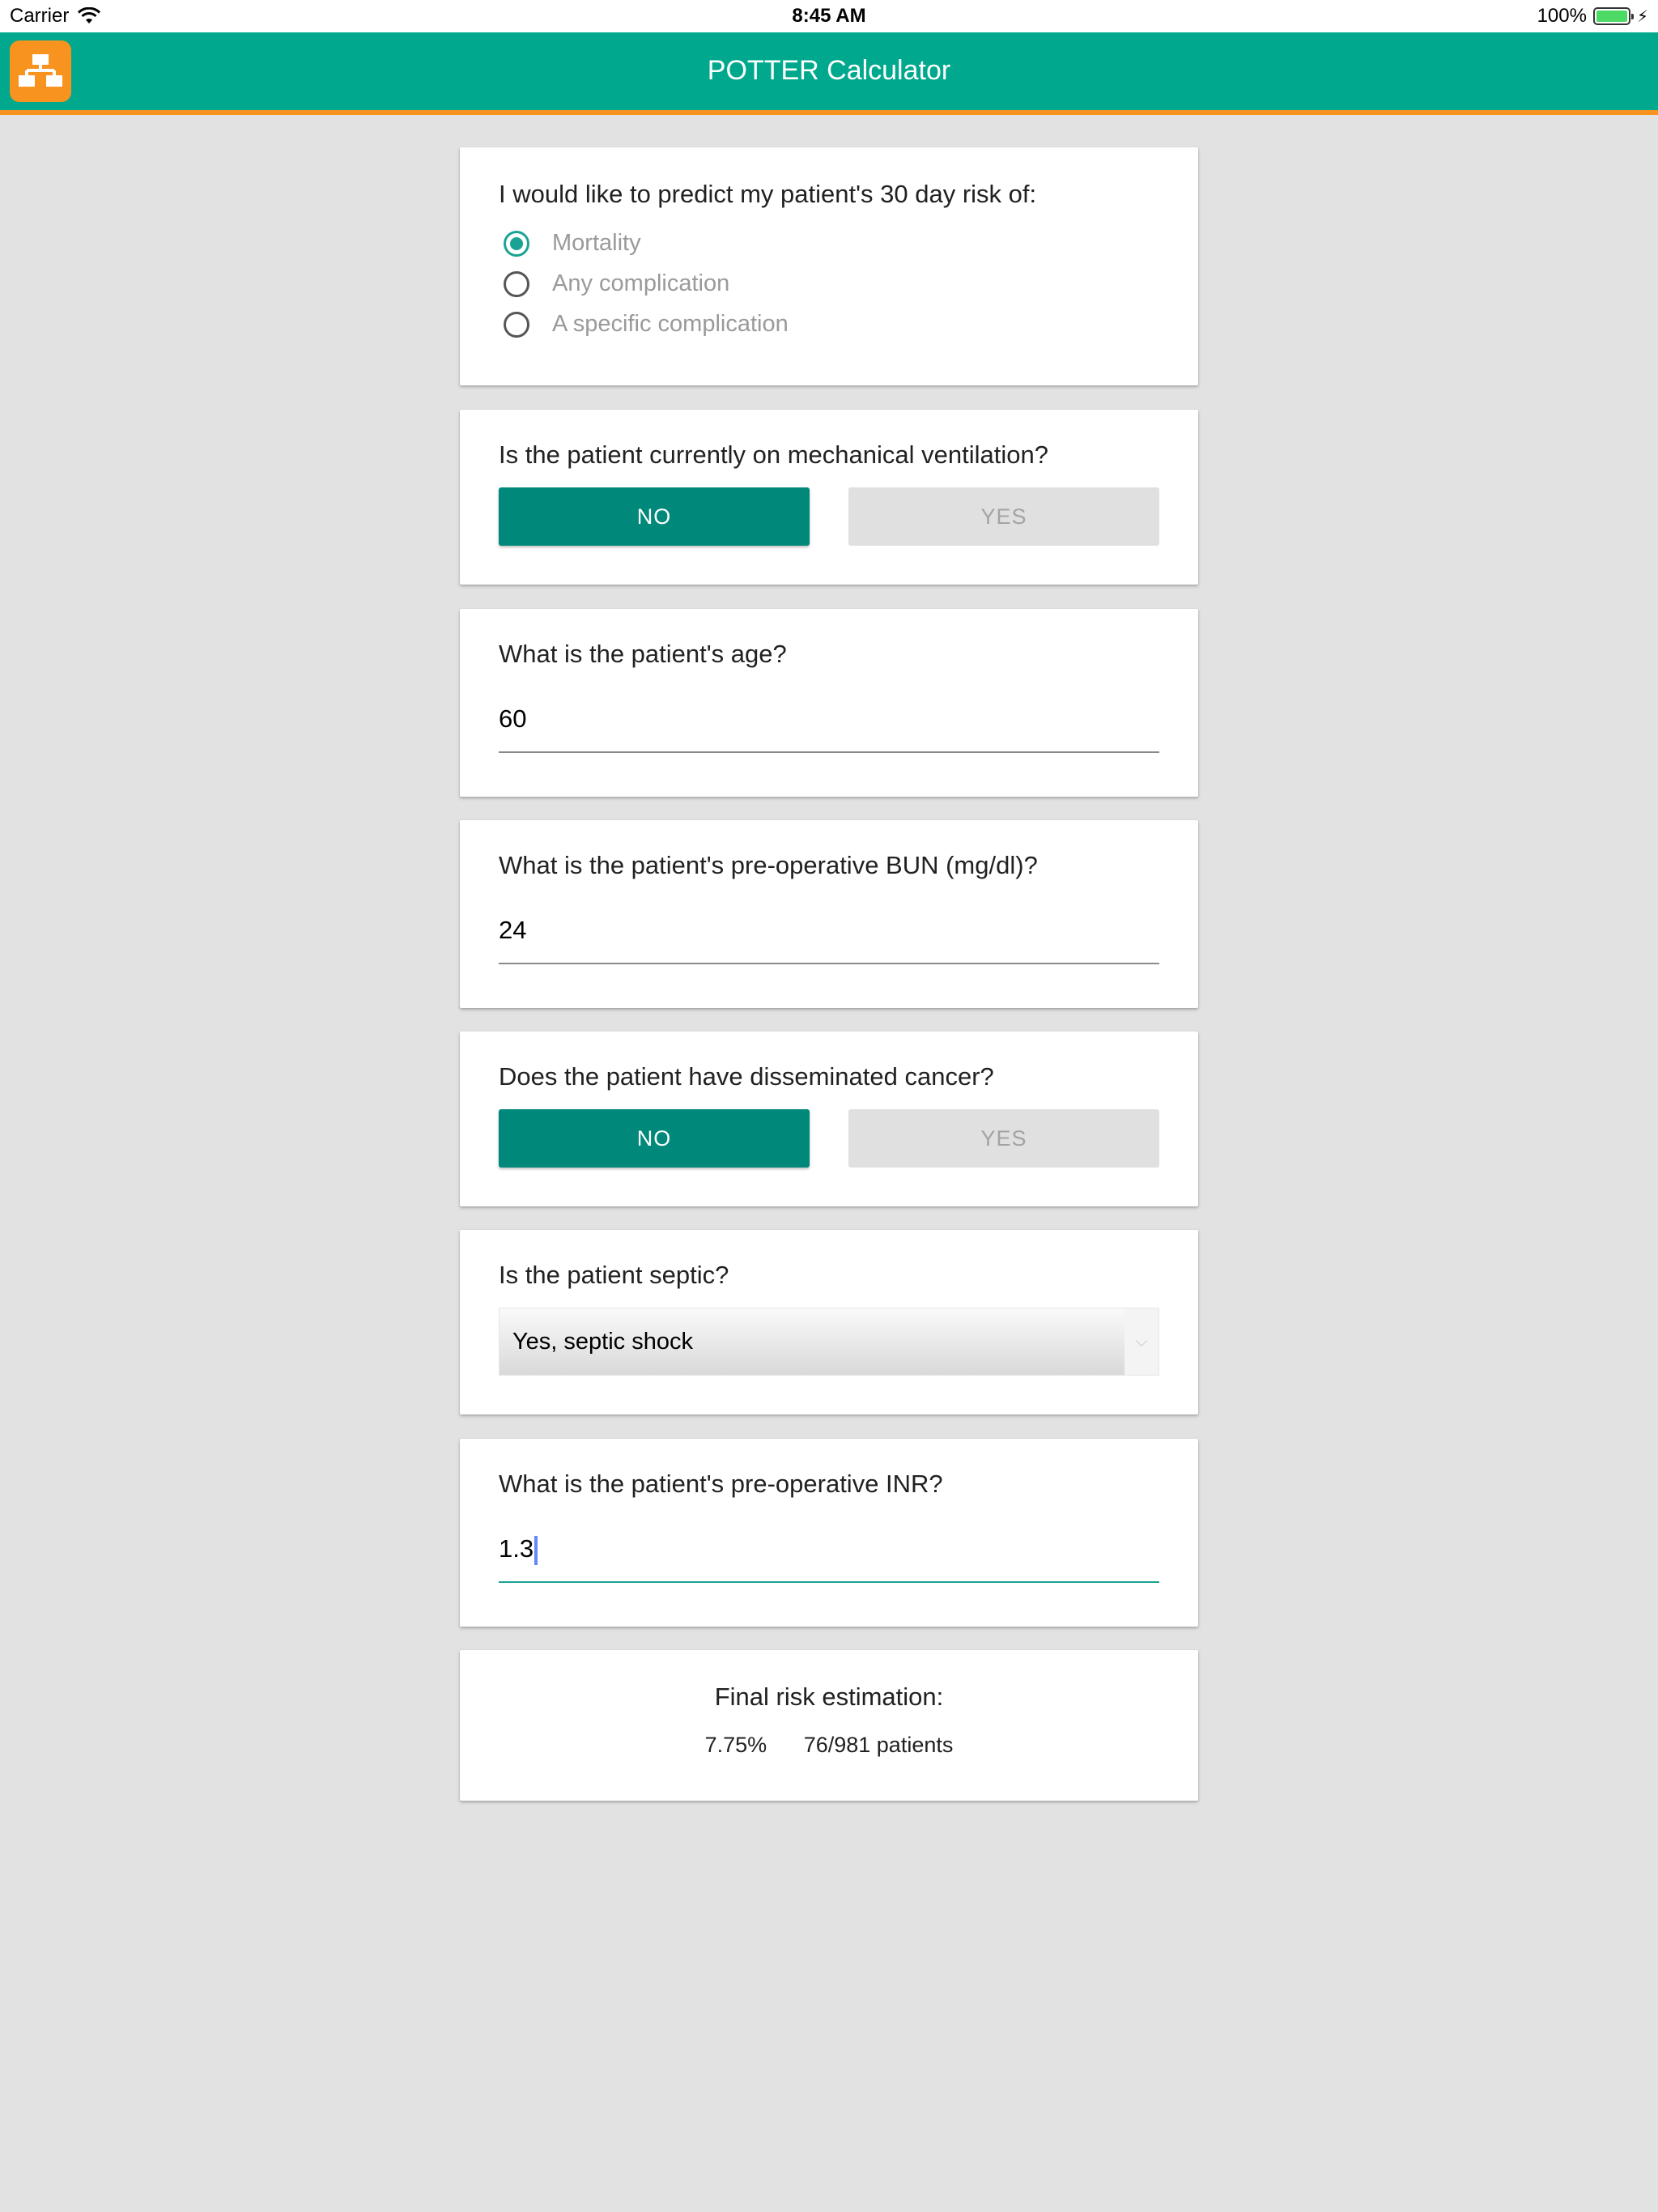  What do you see at coordinates (1642, 16) in the screenshot?
I see `charging-bolt-icon: ⚡` at bounding box center [1642, 16].